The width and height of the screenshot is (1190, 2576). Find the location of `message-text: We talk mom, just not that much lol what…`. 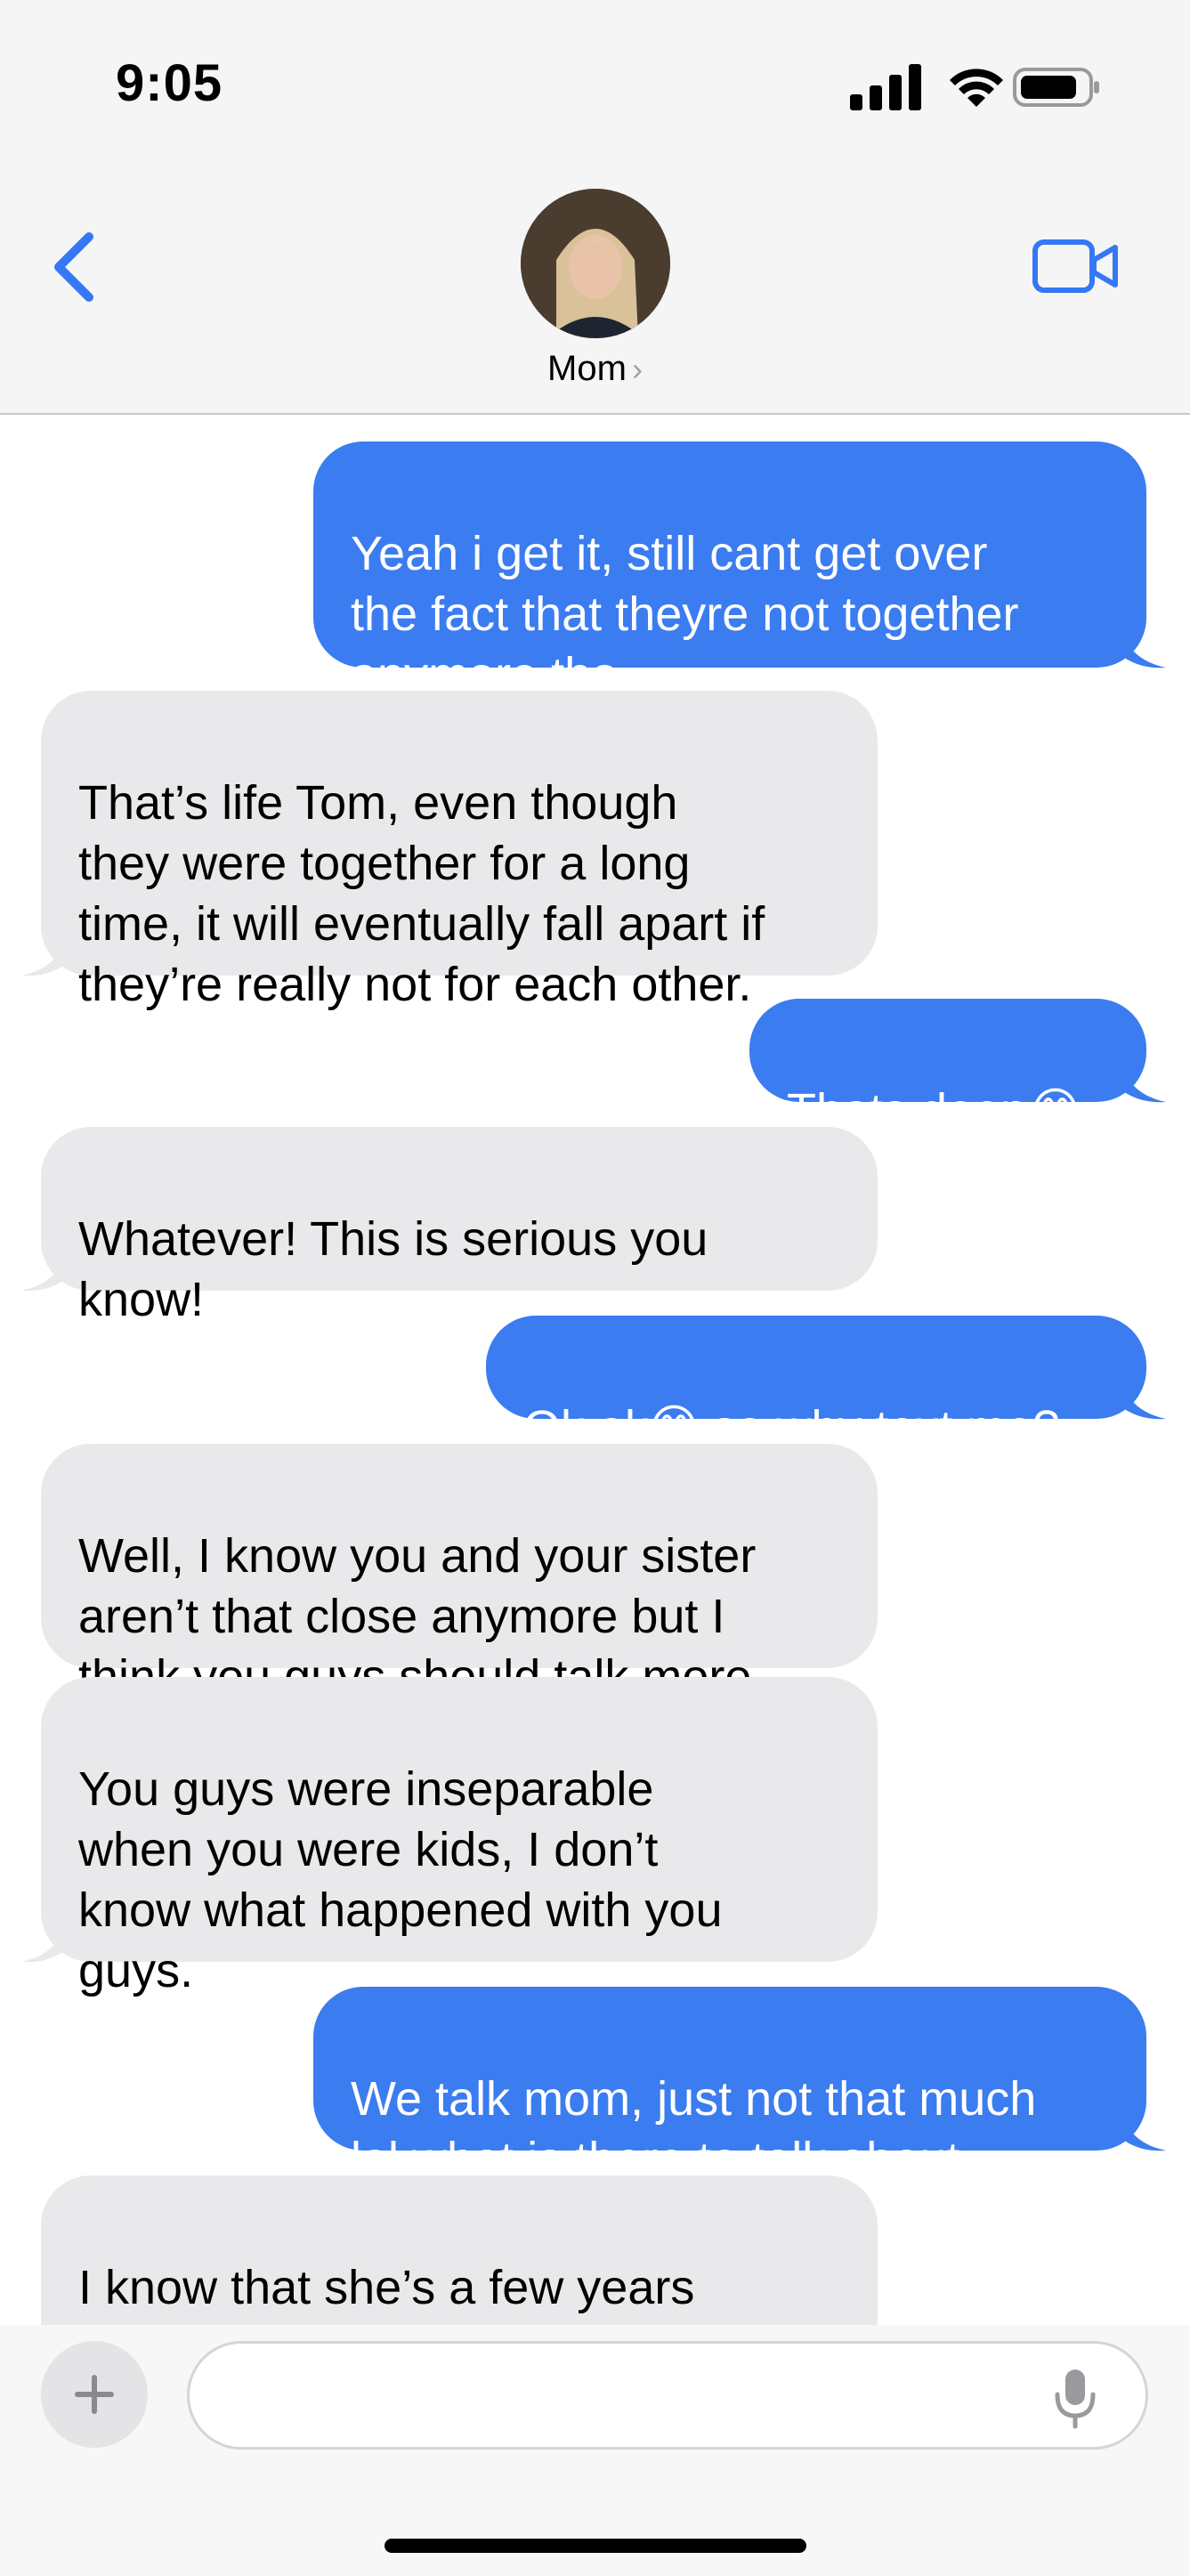

message-text: We talk mom, just not that much lol what… is located at coordinates (694, 2129).